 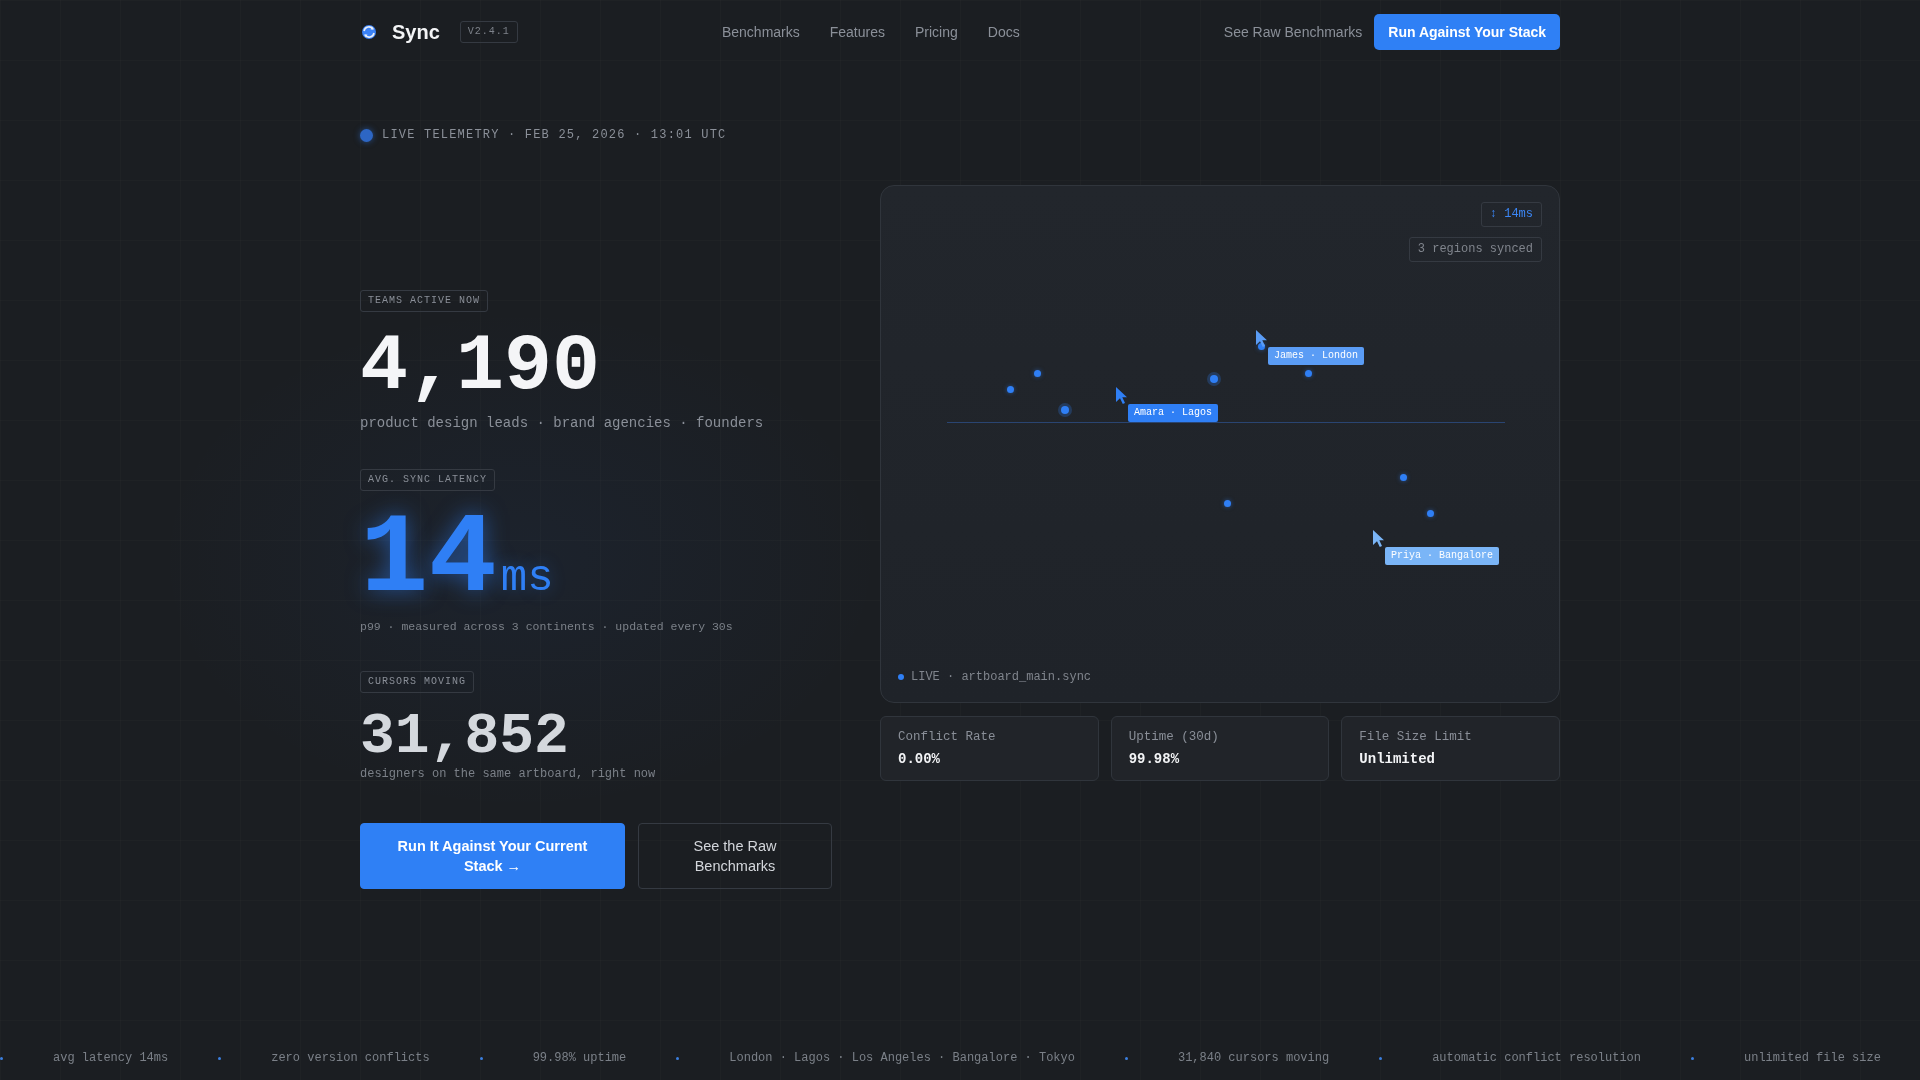 I want to click on logo-icon, so click(x=369, y=32).